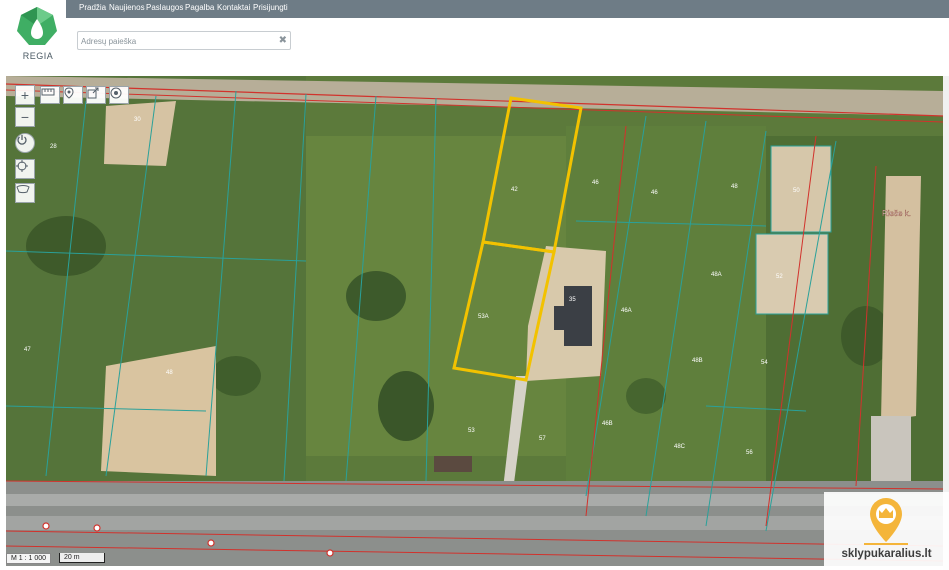 The height and width of the screenshot is (570, 949). What do you see at coordinates (92, 7) in the screenshot?
I see `nav-item-pradzia: Pradžia` at bounding box center [92, 7].